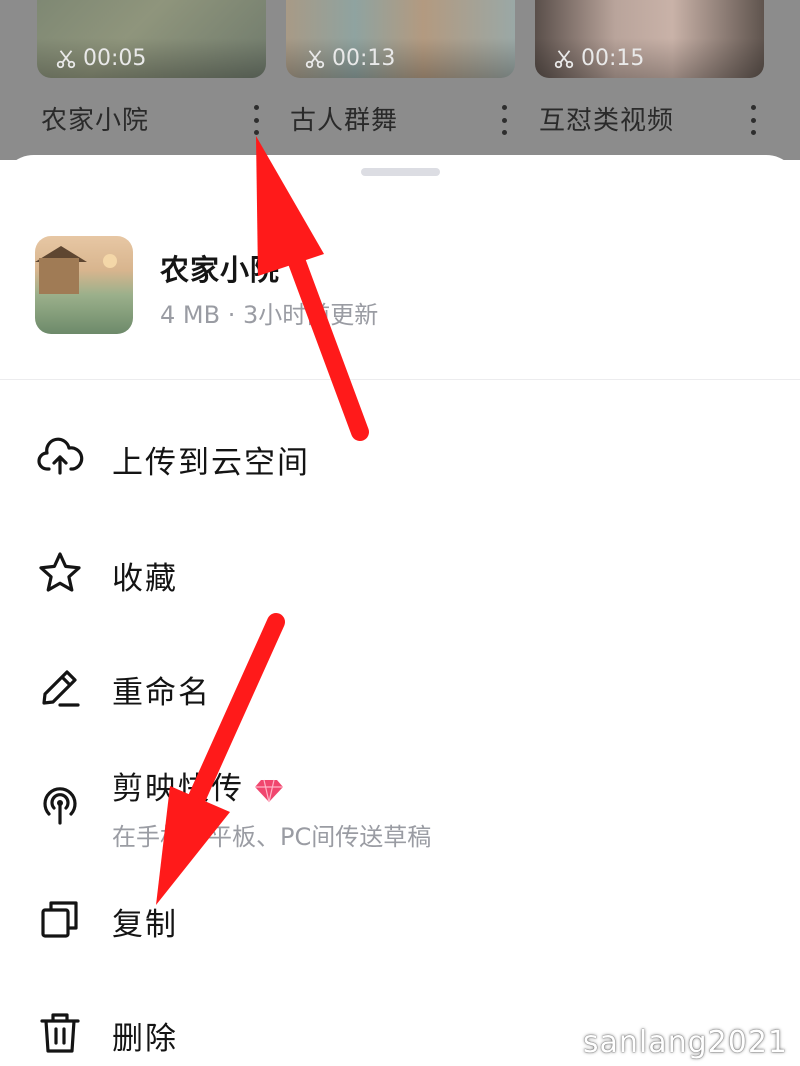 The height and width of the screenshot is (1066, 800). I want to click on pencil-icon, so click(60, 687).